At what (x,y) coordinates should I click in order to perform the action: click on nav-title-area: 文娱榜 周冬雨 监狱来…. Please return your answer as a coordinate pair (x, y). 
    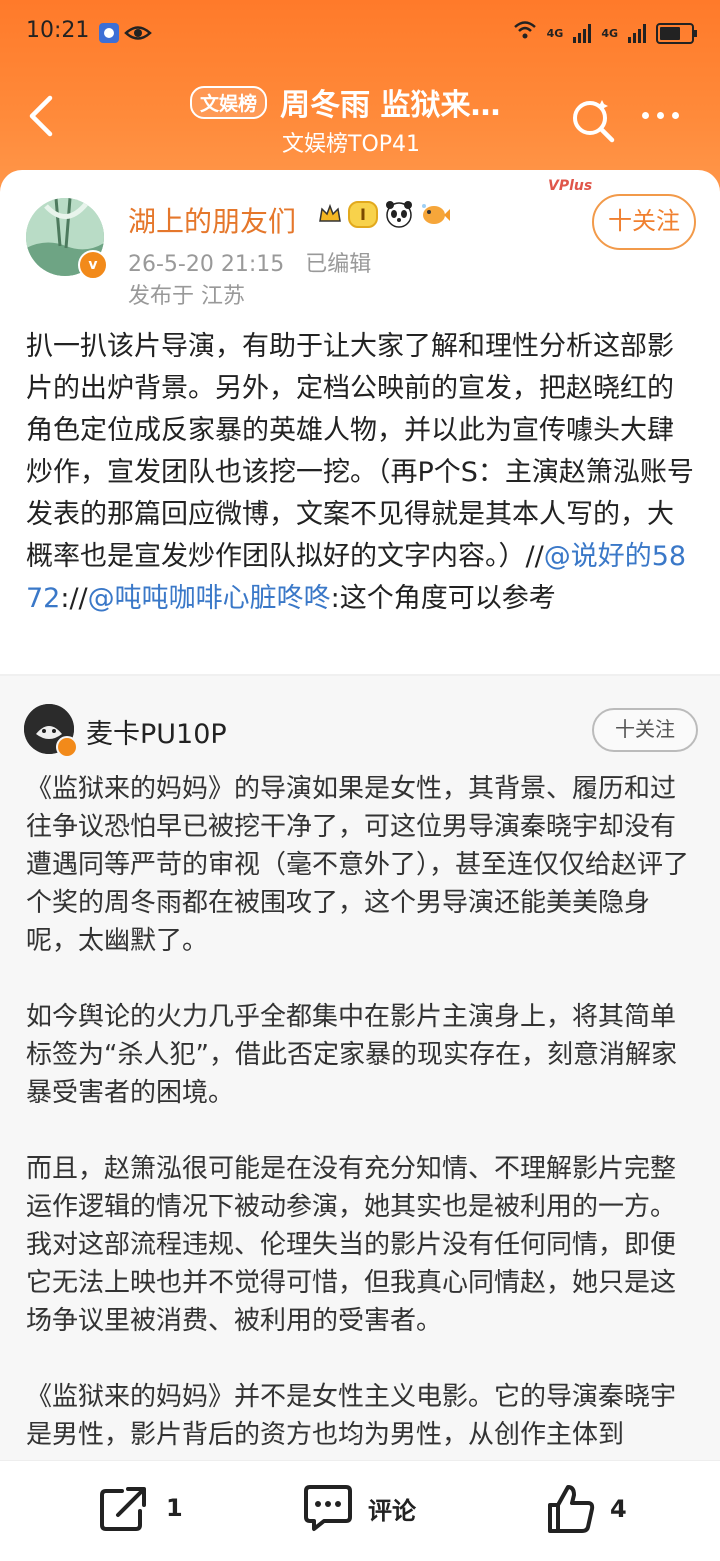
    Looking at the image, I should click on (370, 102).